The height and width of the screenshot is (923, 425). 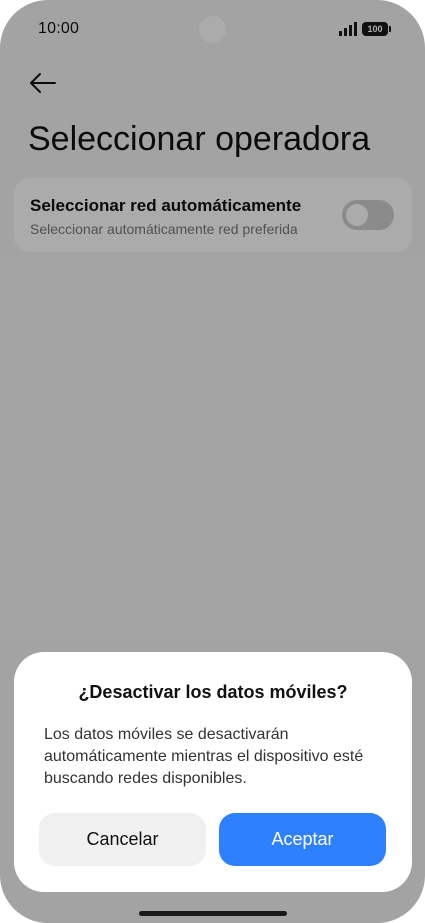 I want to click on accept-button: Aceptar, so click(x=302, y=839).